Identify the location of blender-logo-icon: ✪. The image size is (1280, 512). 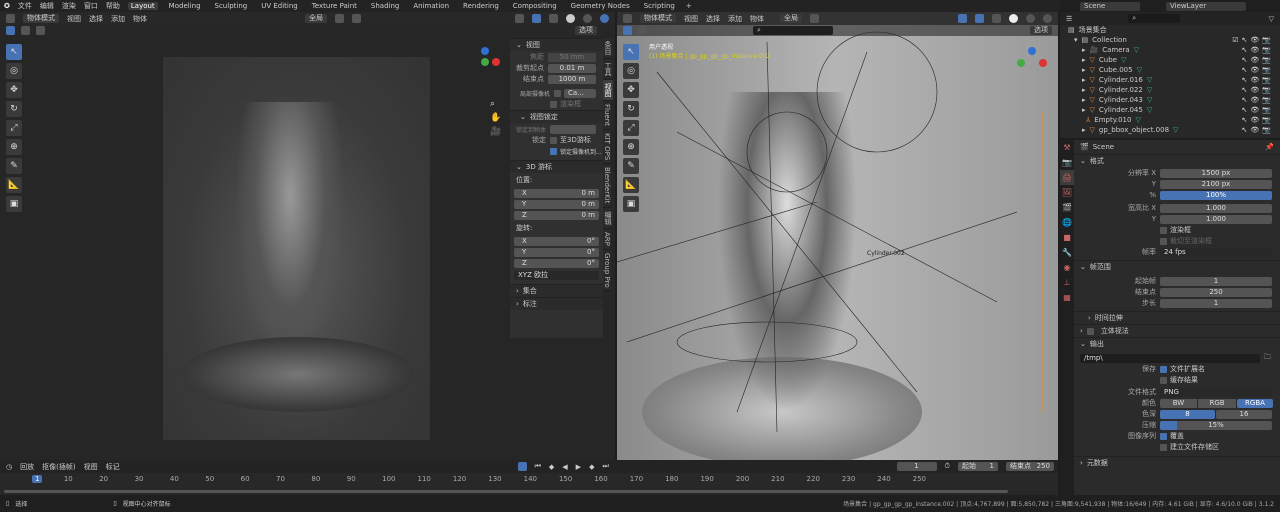
(7, 6).